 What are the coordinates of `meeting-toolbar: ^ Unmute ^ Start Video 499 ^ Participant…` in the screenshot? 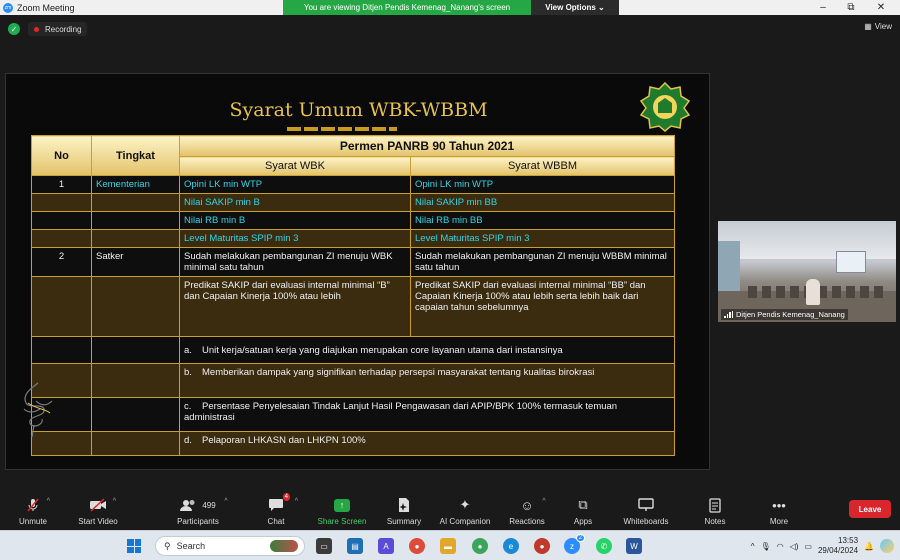 It's located at (450, 508).